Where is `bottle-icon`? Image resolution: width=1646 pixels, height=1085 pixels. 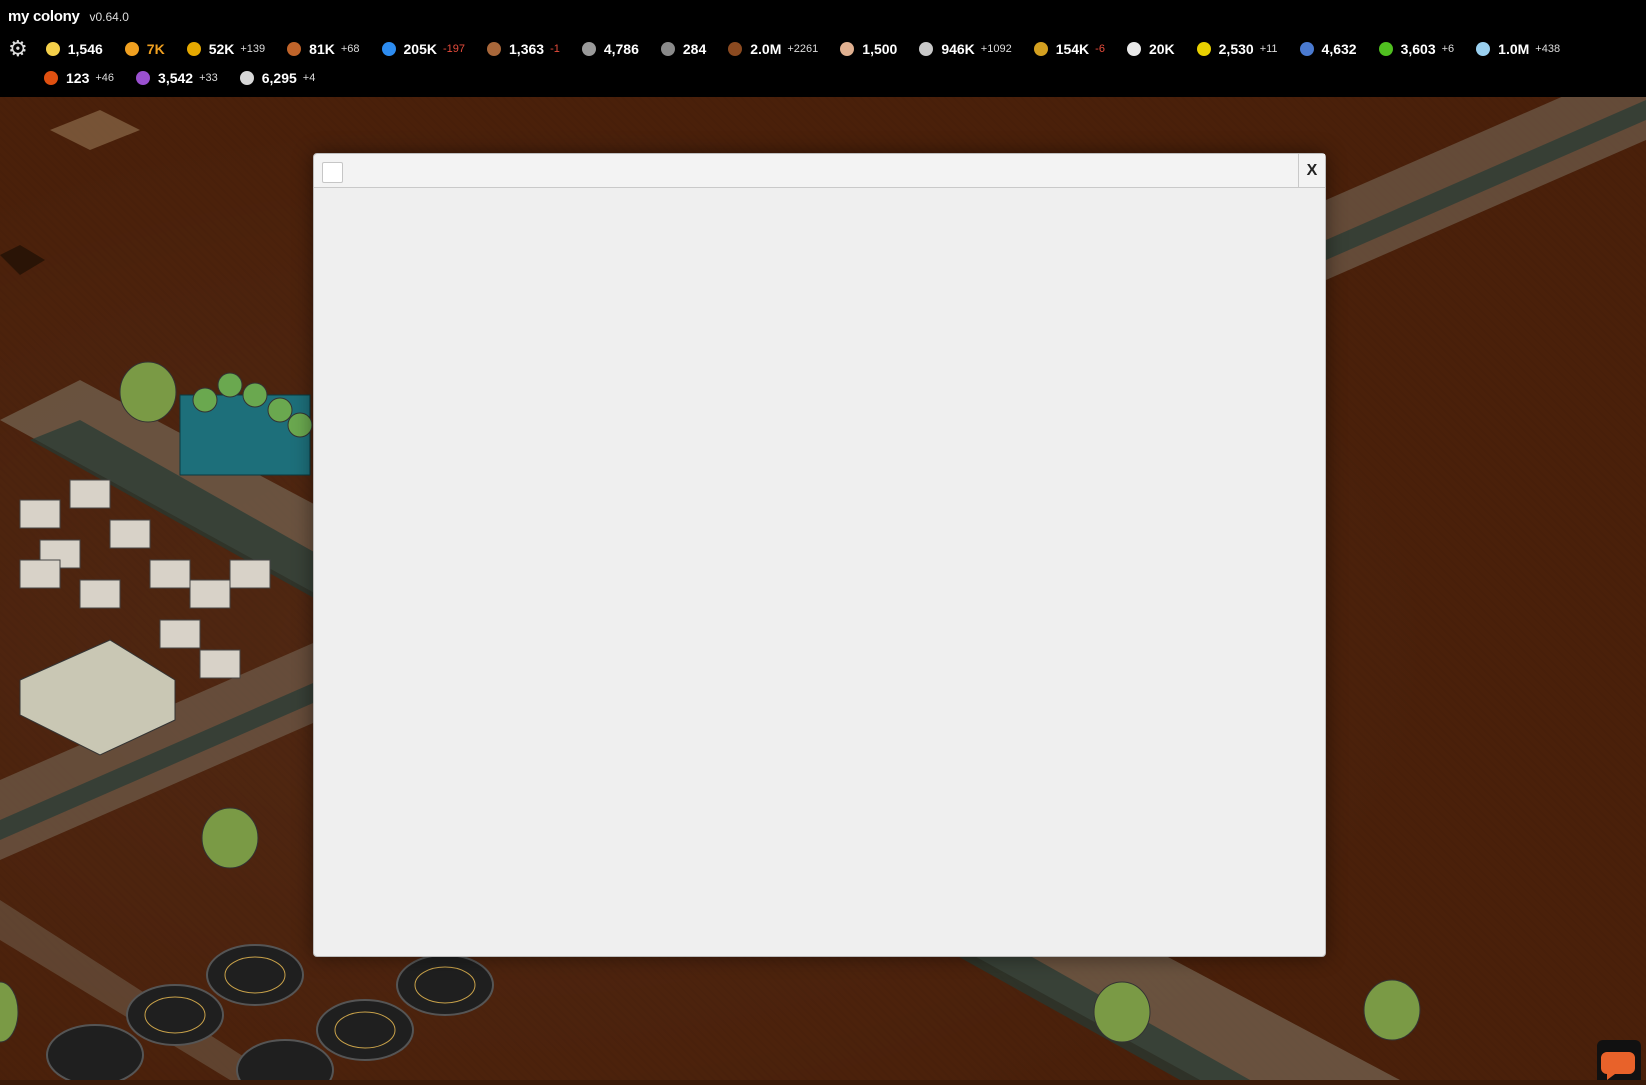
bottle-icon is located at coordinates (494, 49).